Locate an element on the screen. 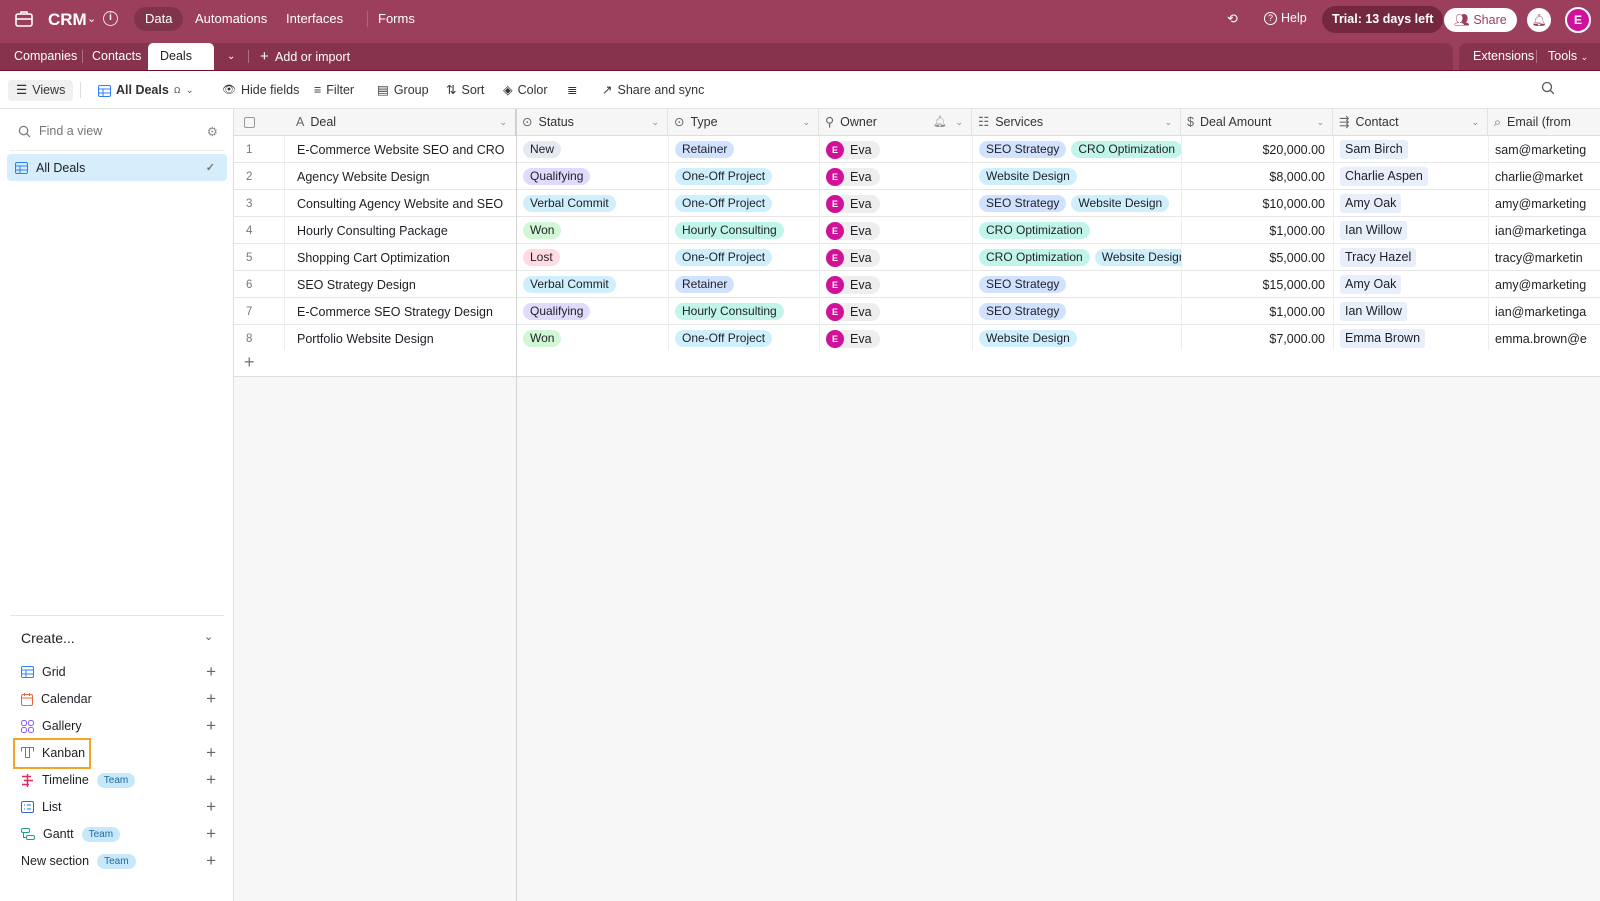 This screenshot has height=901, width=1600. hide-fields-button: 👁︎ Hide fields is located at coordinates (260, 90).